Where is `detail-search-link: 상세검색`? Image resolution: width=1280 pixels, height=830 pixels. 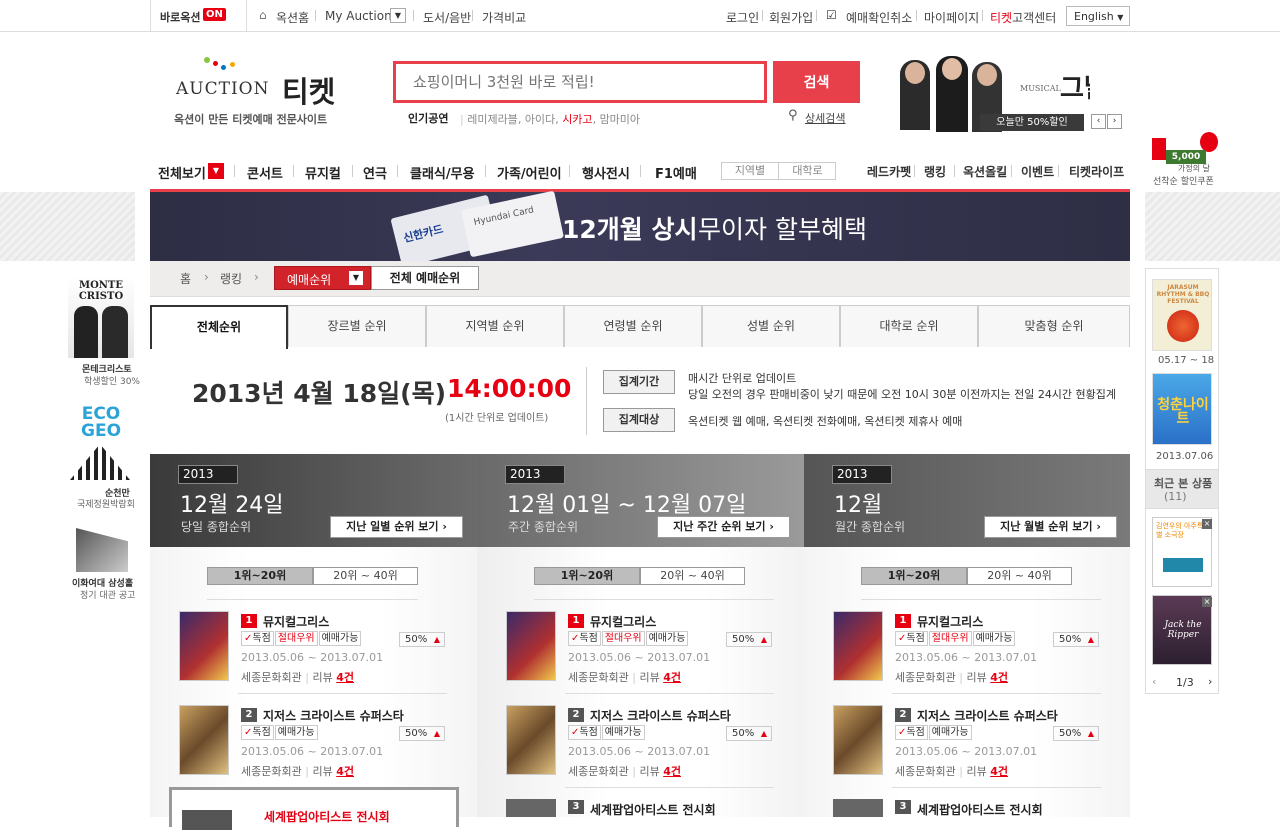 detail-search-link: 상세검색 is located at coordinates (825, 118).